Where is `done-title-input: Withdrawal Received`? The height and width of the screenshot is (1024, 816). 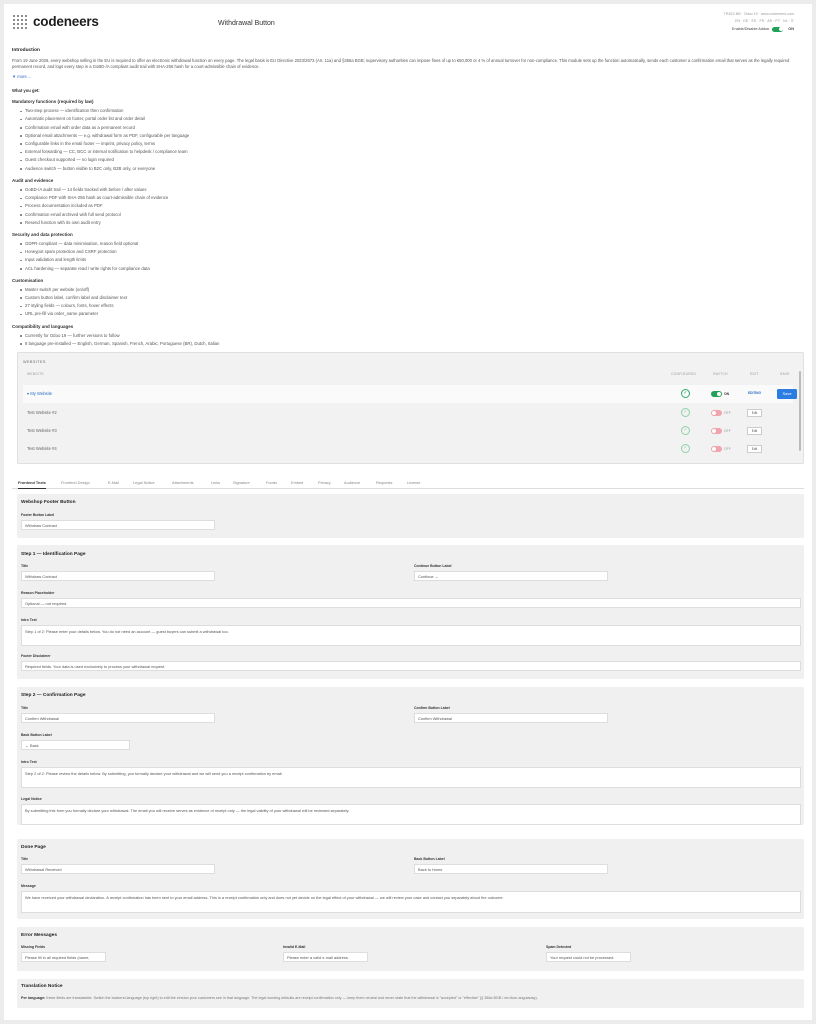
done-title-input: Withdrawal Received is located at coordinates (118, 869).